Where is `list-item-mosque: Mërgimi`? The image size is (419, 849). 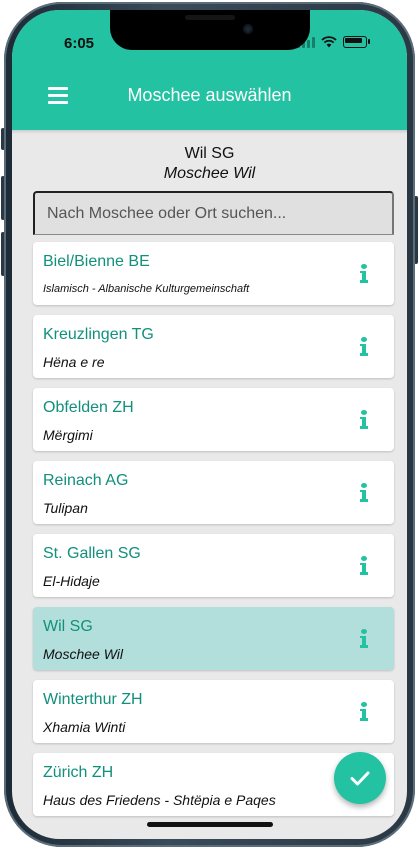
list-item-mosque: Mërgimi is located at coordinates (68, 435).